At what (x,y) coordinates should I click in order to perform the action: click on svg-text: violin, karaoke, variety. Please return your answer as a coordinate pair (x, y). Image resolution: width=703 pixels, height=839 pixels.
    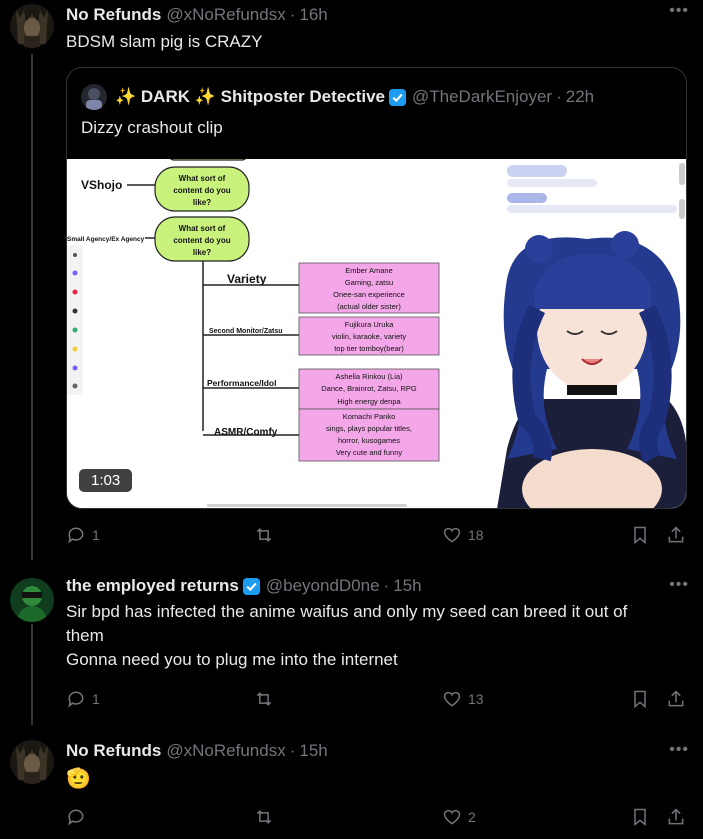
    Looking at the image, I should click on (369, 336).